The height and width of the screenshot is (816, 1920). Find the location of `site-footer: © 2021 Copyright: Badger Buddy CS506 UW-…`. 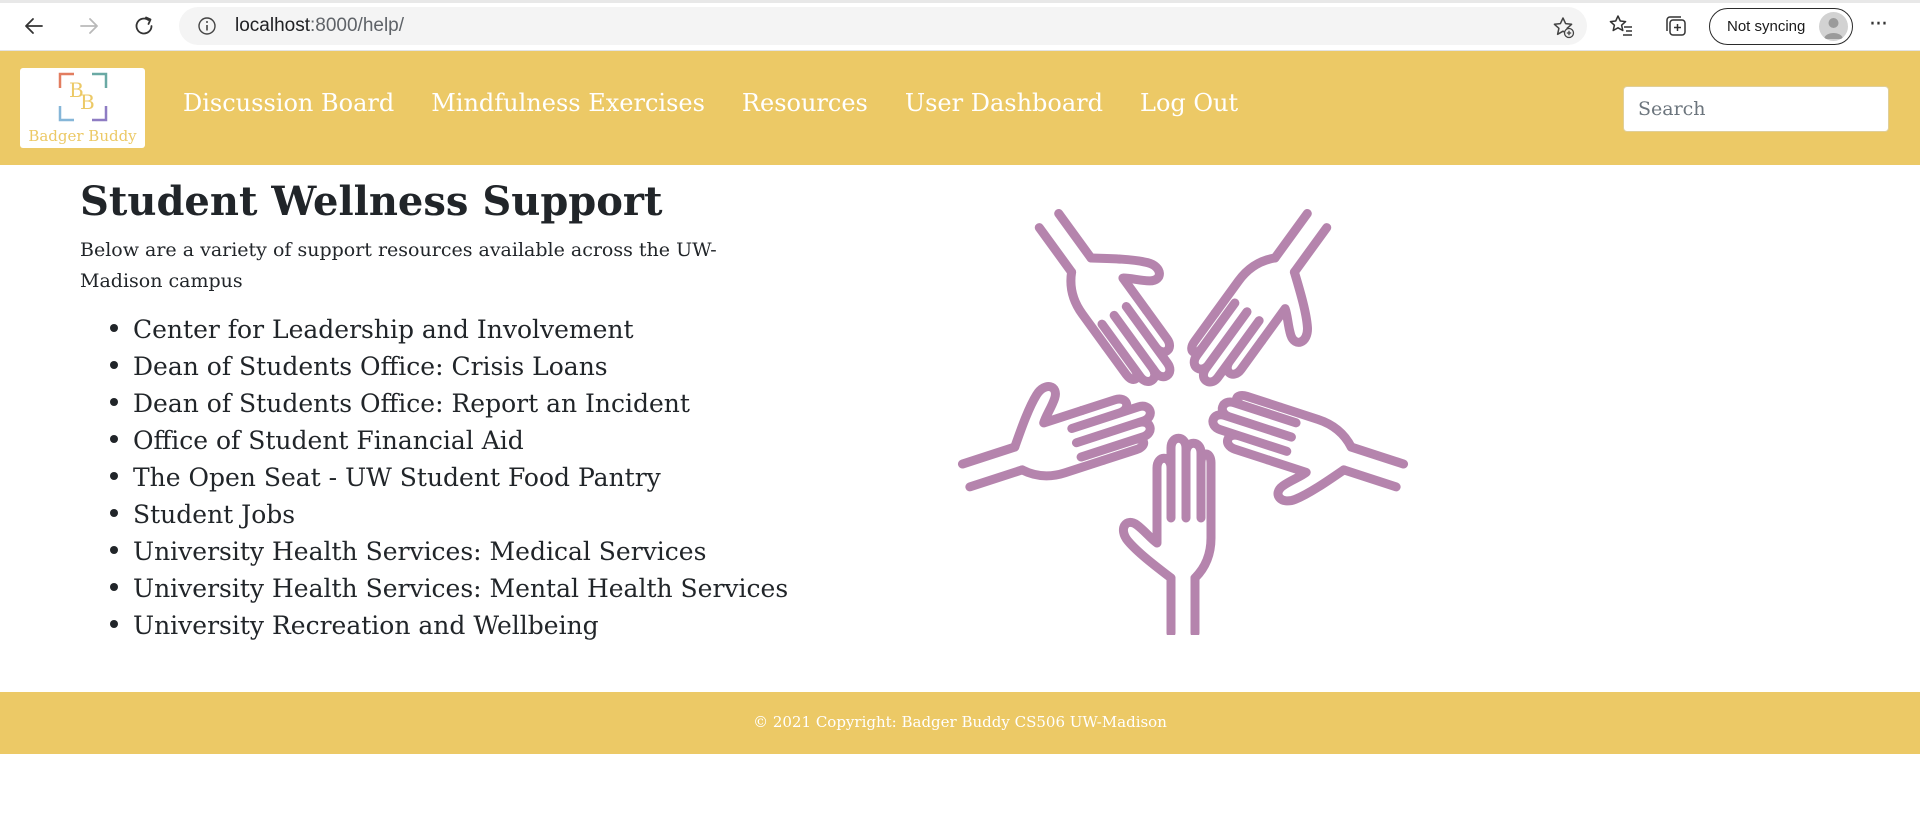

site-footer: © 2021 Copyright: Badger Buddy CS506 UW-… is located at coordinates (960, 723).